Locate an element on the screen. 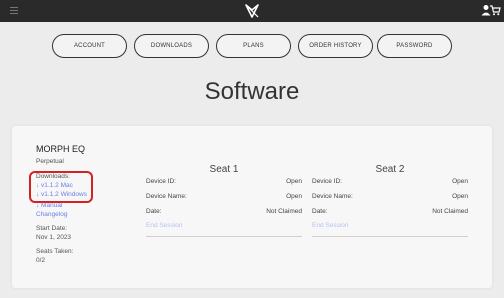 This screenshot has height=298, width=504. cart-icon is located at coordinates (495, 10).